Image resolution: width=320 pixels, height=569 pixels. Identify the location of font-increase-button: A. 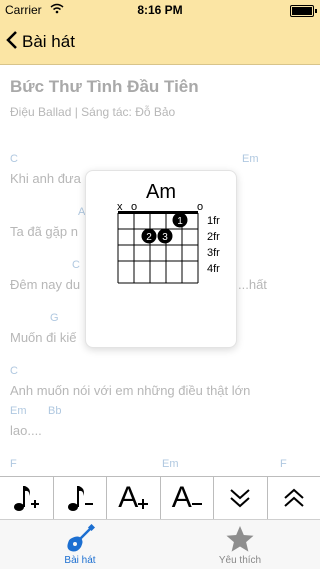
(134, 498).